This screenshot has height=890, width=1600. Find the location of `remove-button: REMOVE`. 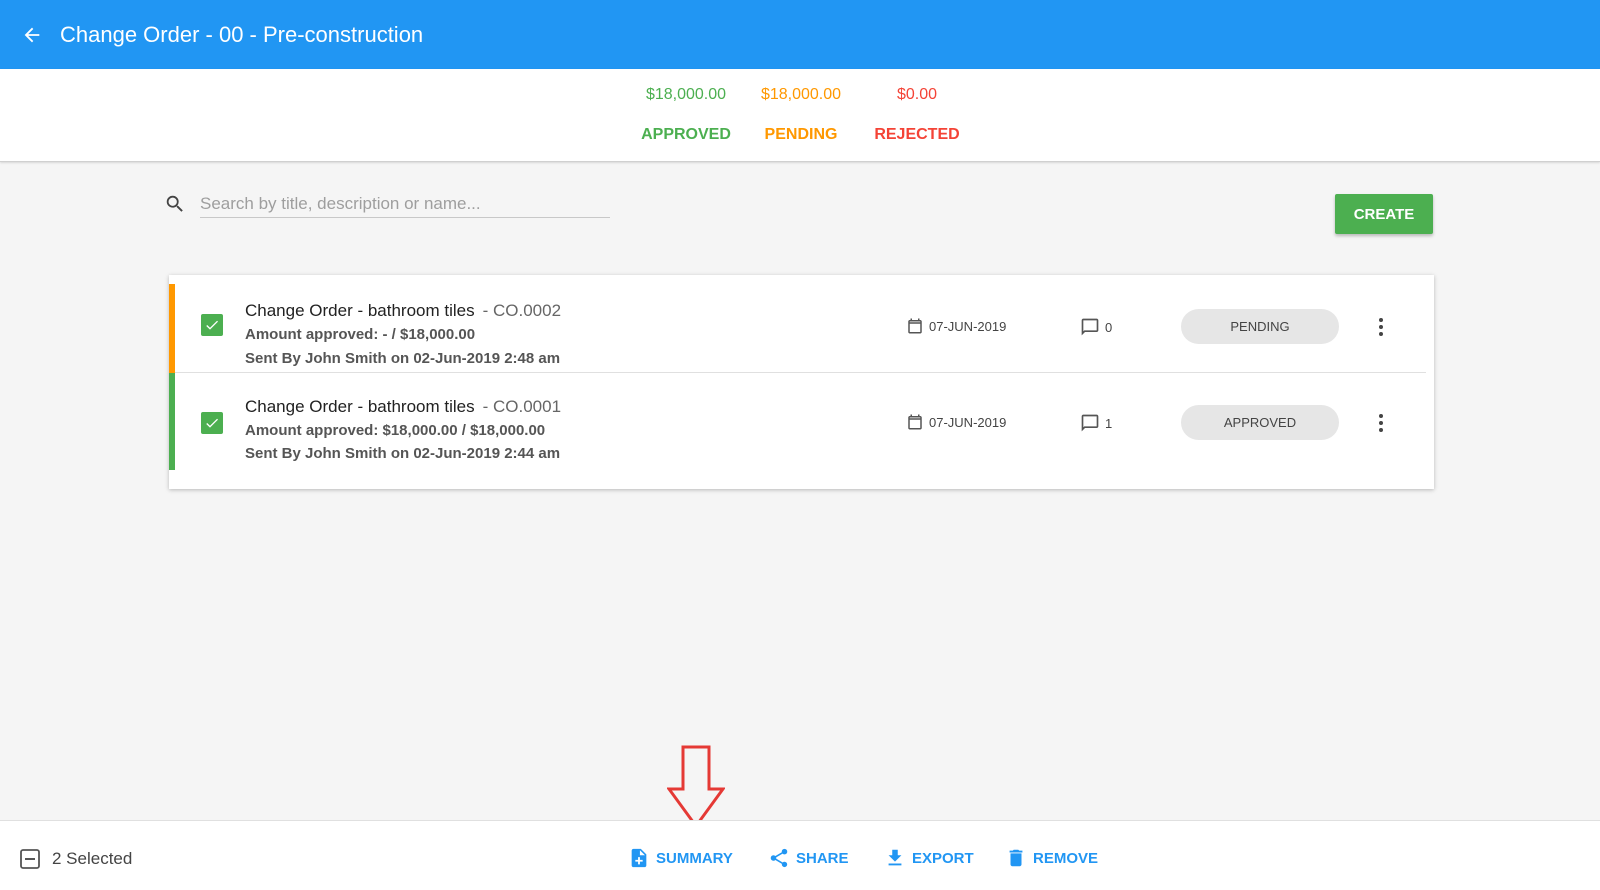

remove-button: REMOVE is located at coordinates (1051, 858).